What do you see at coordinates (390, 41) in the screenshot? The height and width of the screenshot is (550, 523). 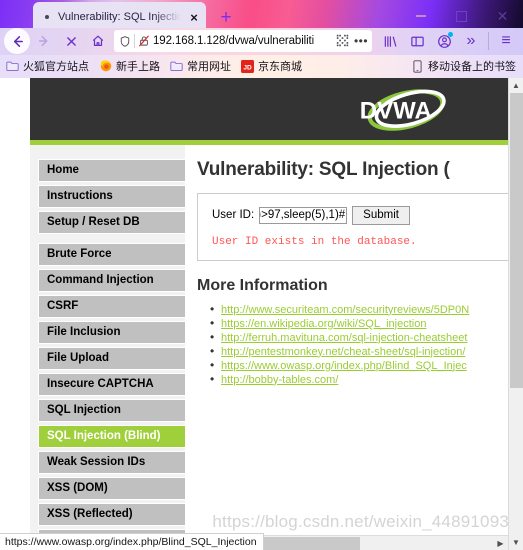 I see `library-icon` at bounding box center [390, 41].